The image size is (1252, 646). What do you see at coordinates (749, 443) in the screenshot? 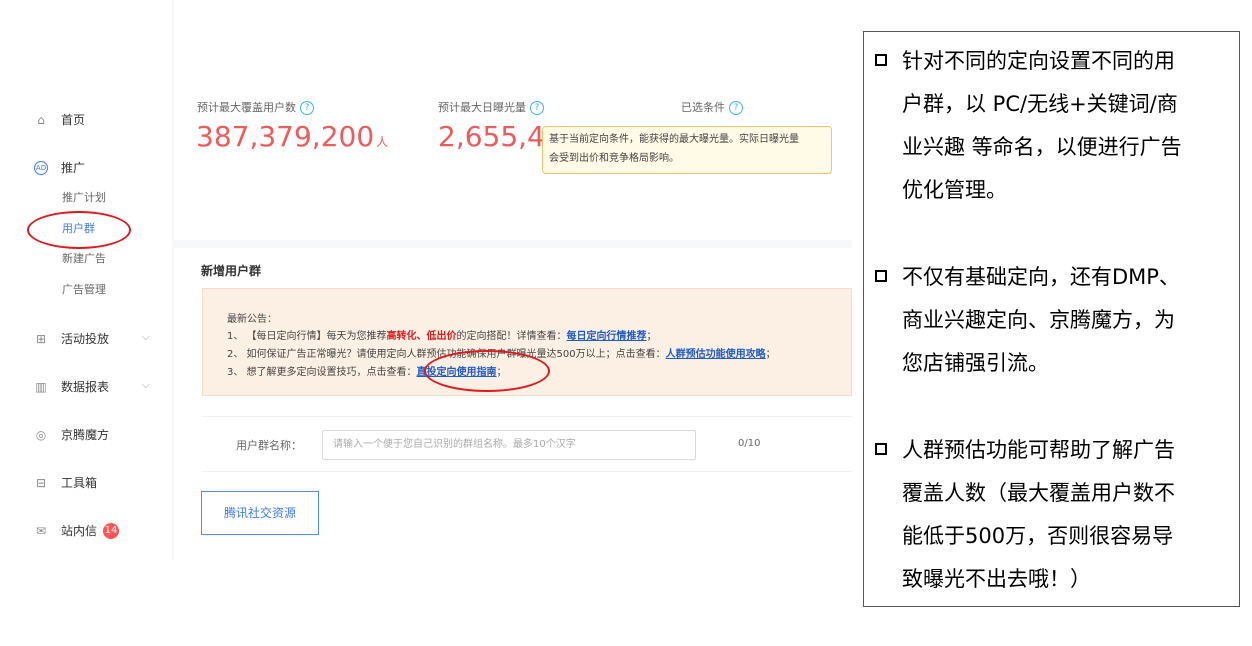
I see `char-counter: 0/10` at bounding box center [749, 443].